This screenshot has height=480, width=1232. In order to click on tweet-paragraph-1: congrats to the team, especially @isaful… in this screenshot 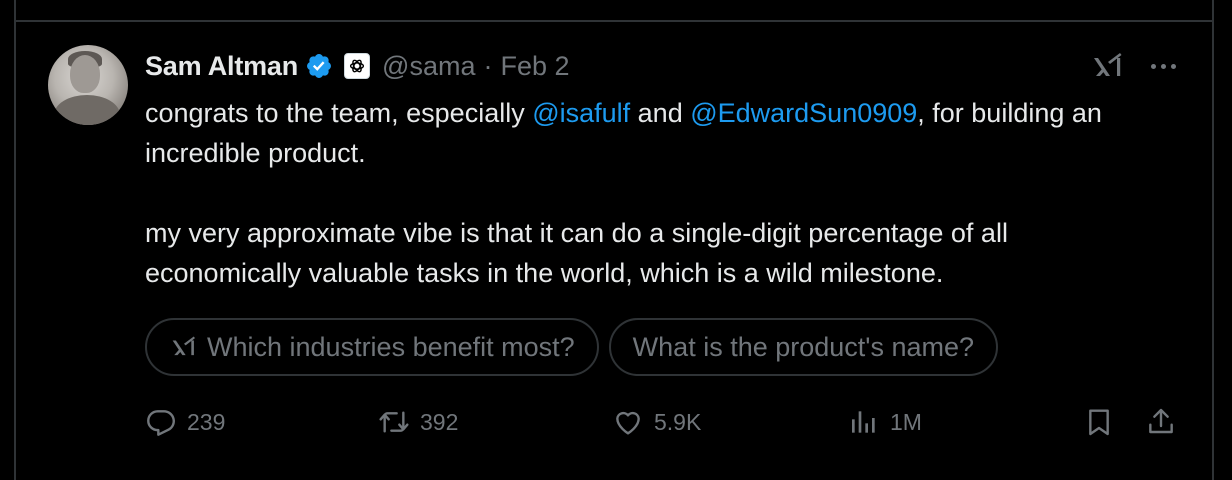, I will do `click(645, 133)`.